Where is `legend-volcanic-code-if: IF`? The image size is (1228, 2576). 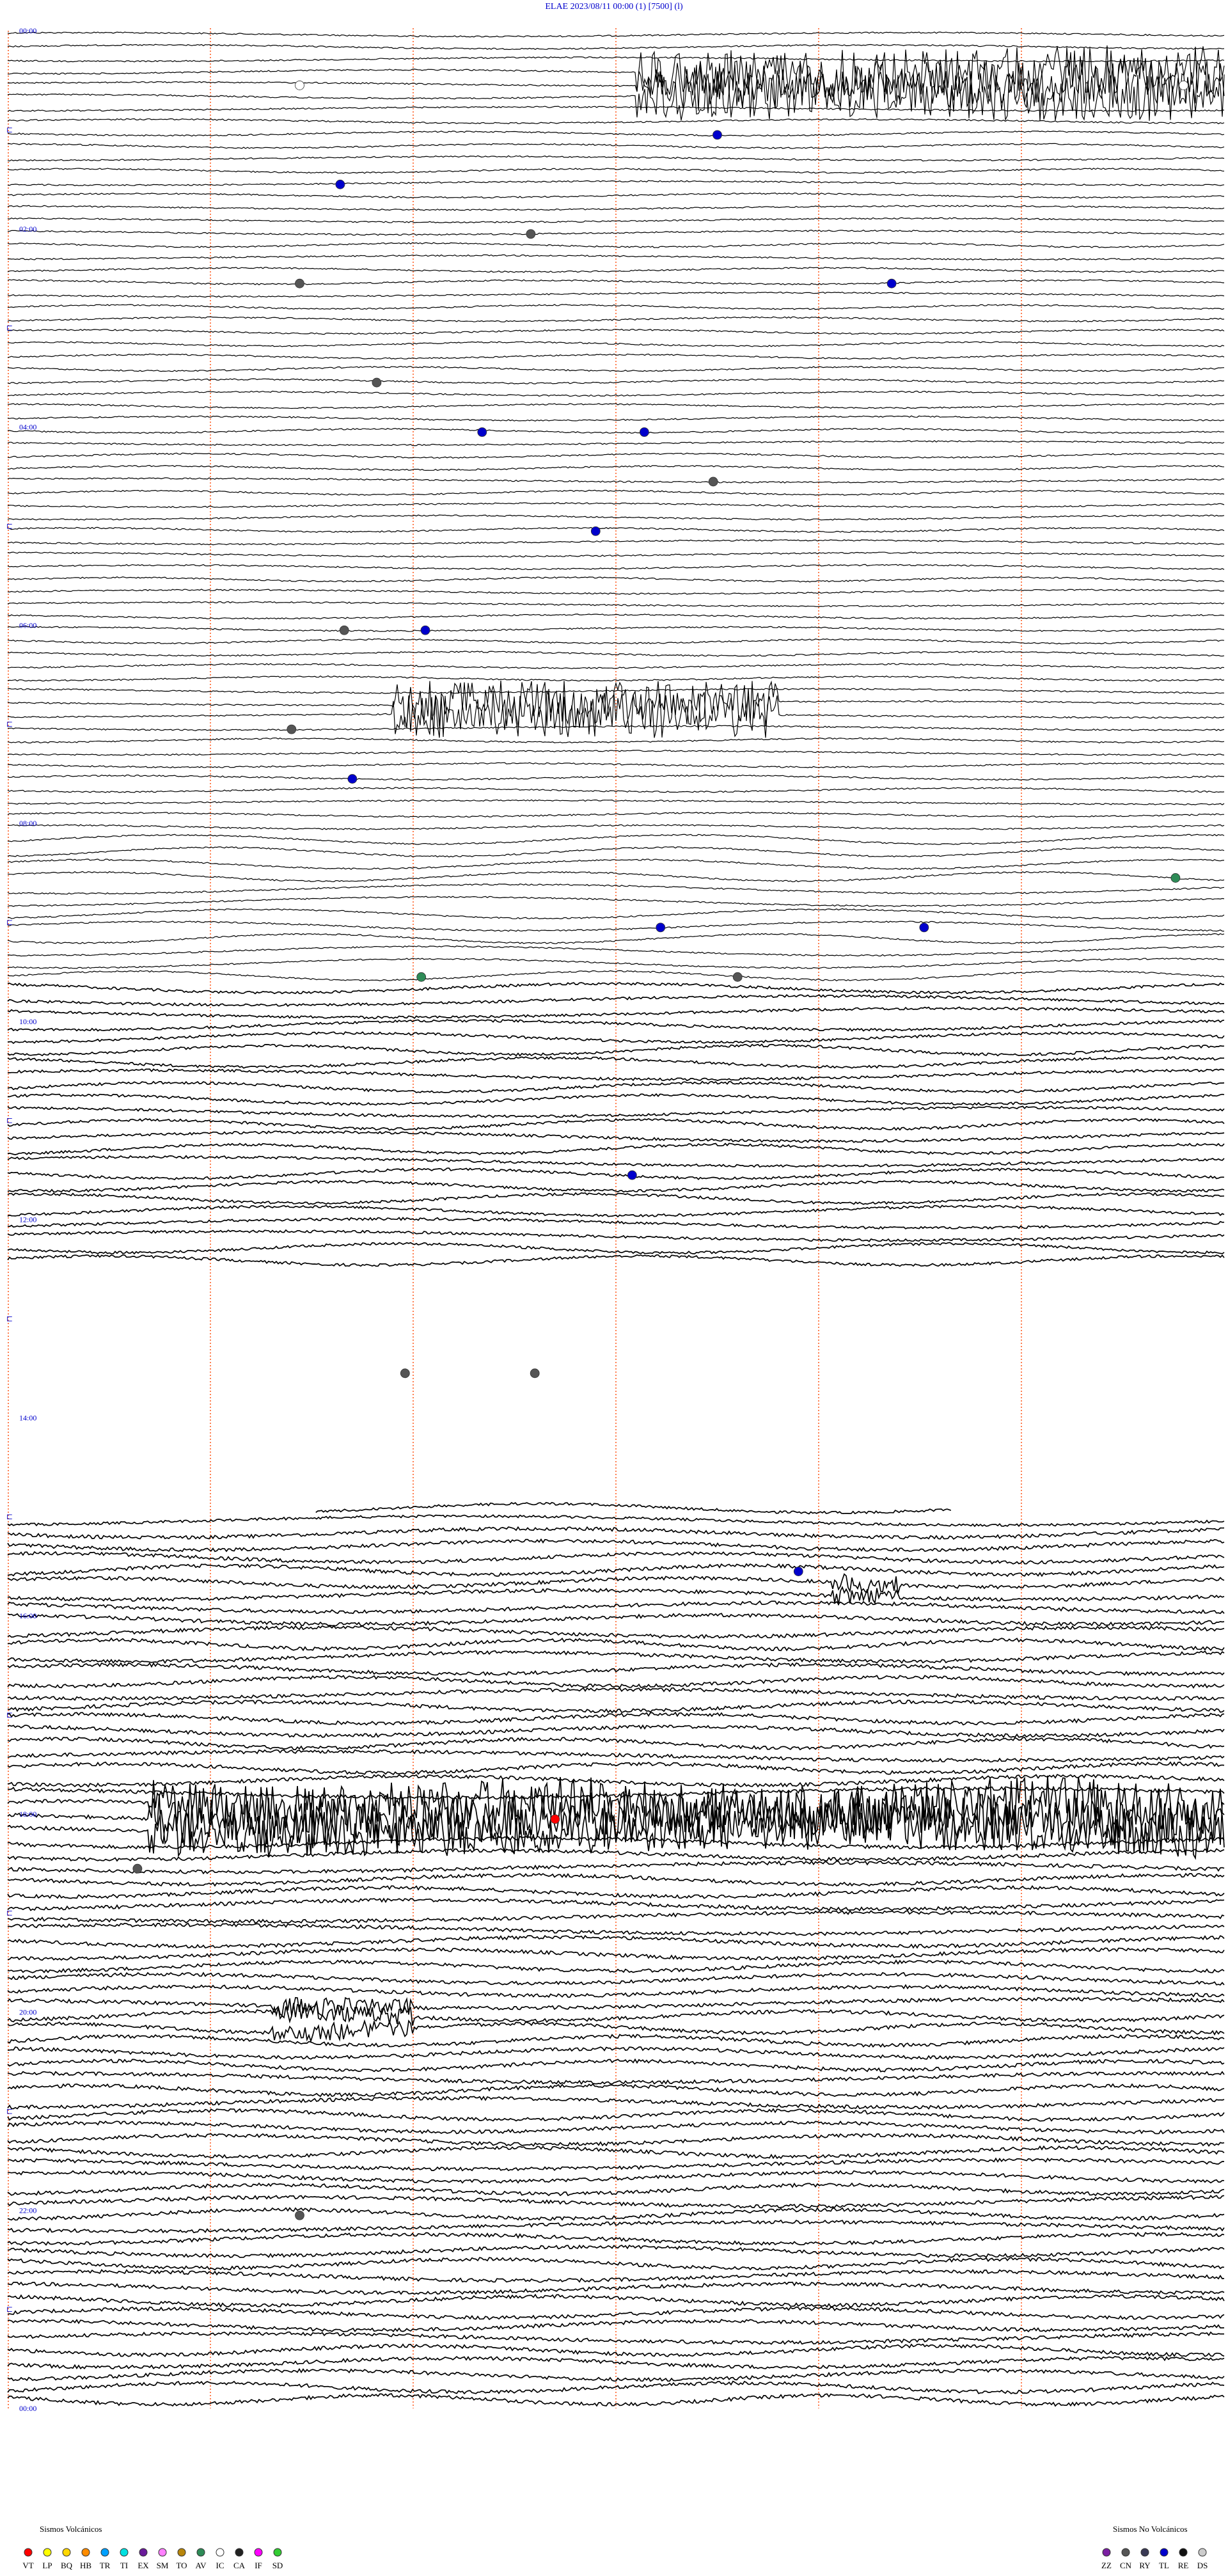
legend-volcanic-code-if: IF is located at coordinates (258, 2565).